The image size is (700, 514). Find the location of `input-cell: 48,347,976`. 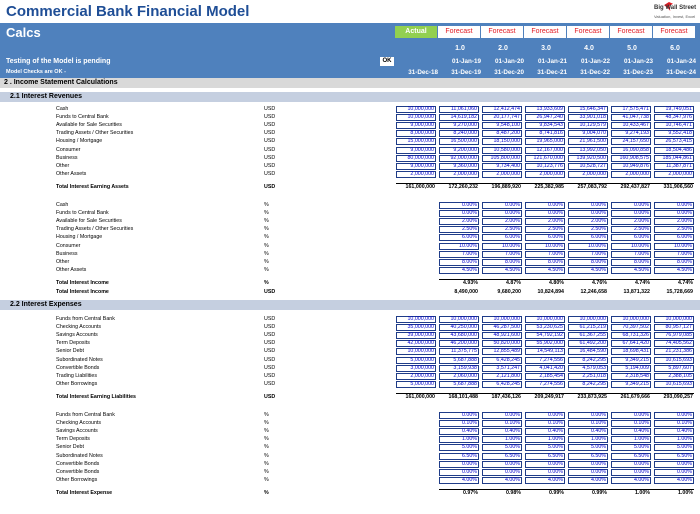

input-cell: 48,347,976 is located at coordinates (674, 118).